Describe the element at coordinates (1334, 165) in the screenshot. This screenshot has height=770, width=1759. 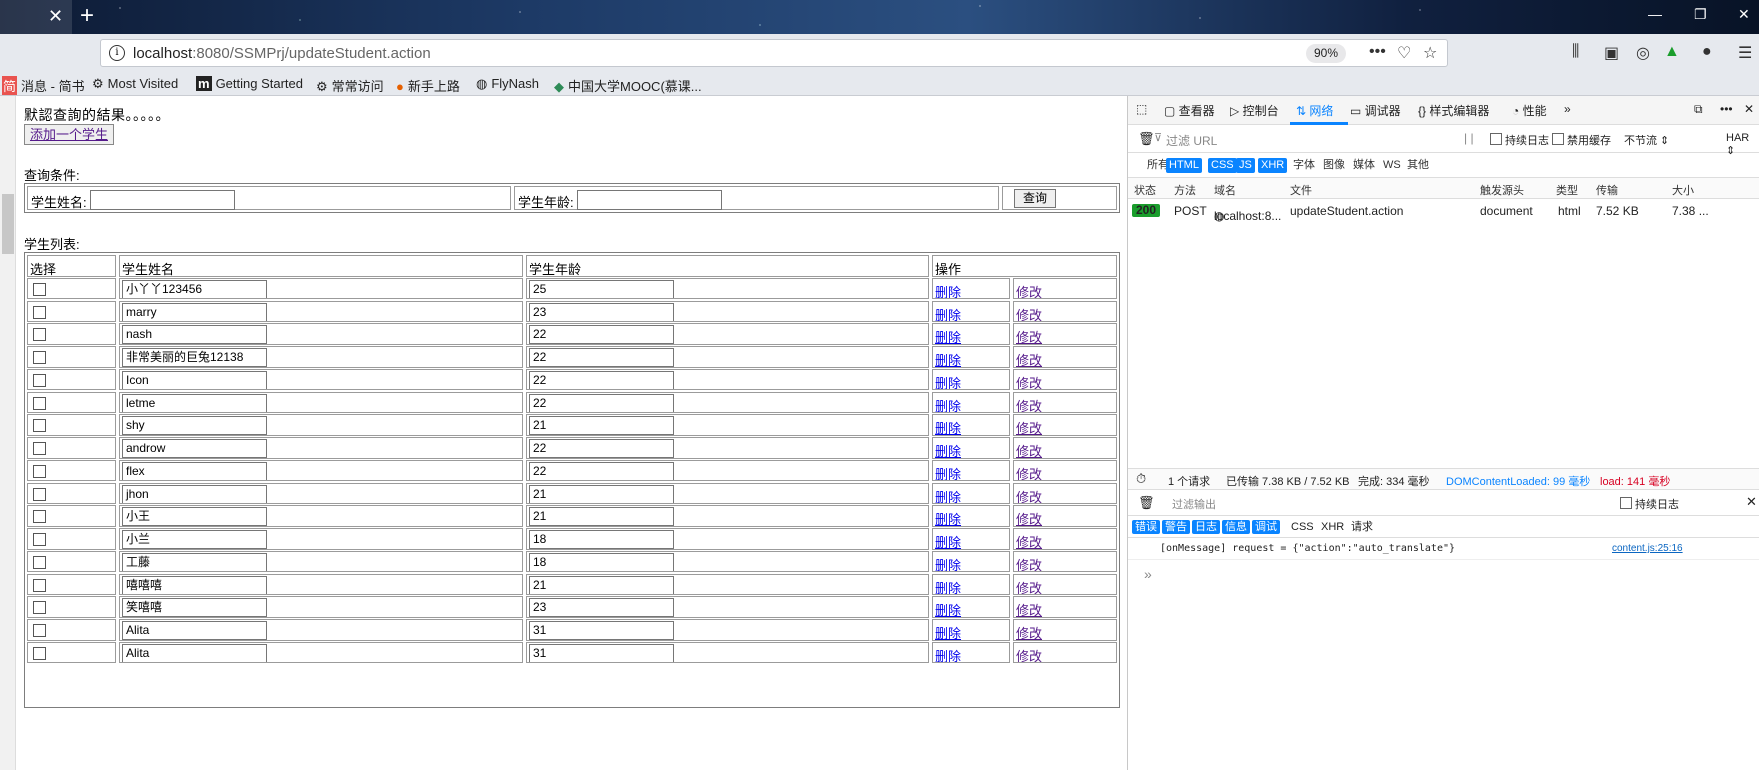
I see `type-filter-图像: 图像` at that location.